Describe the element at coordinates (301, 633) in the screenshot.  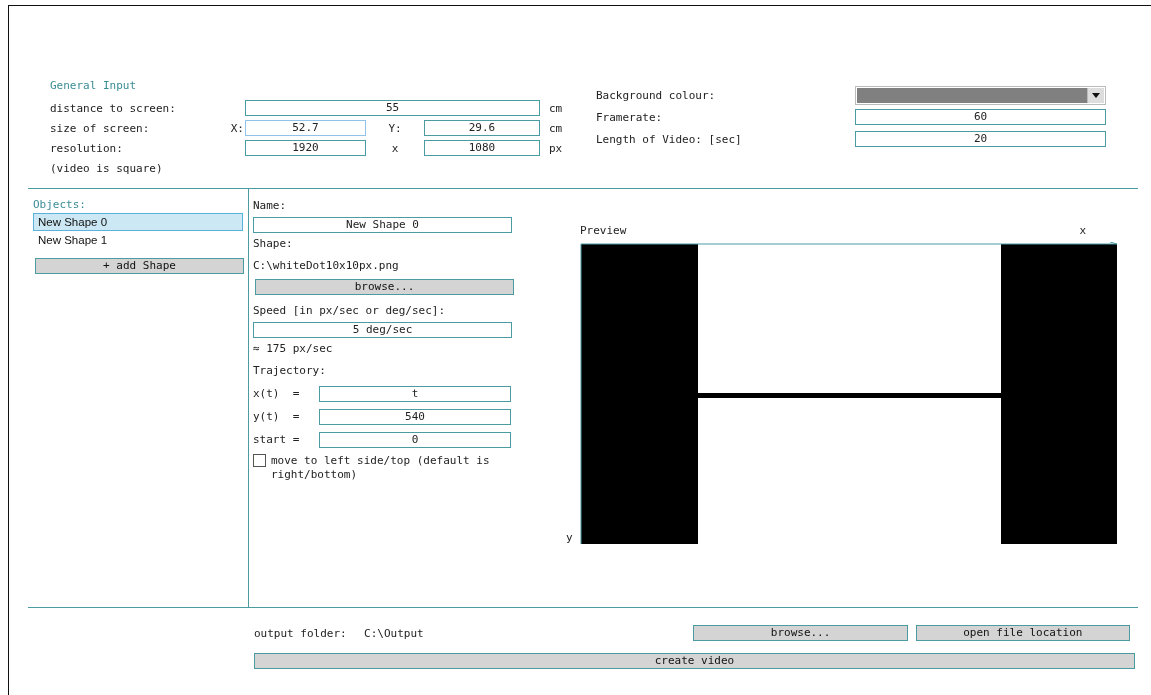
I see `field-label: output folder:` at that location.